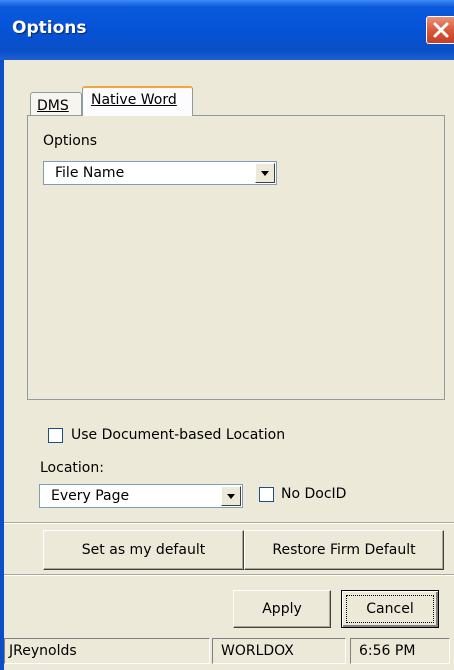 This screenshot has width=454, height=670. Describe the element at coordinates (134, 100) in the screenshot. I see `tab-native-word-label: Native Word` at that location.